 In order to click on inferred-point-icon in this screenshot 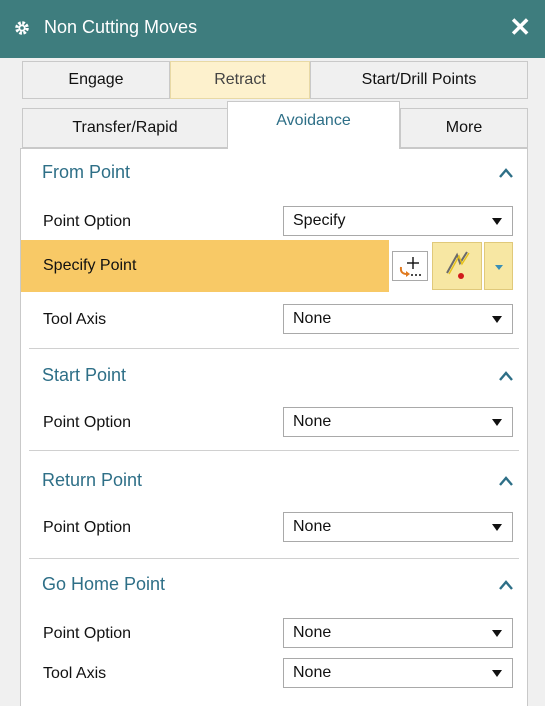, I will do `click(457, 266)`.